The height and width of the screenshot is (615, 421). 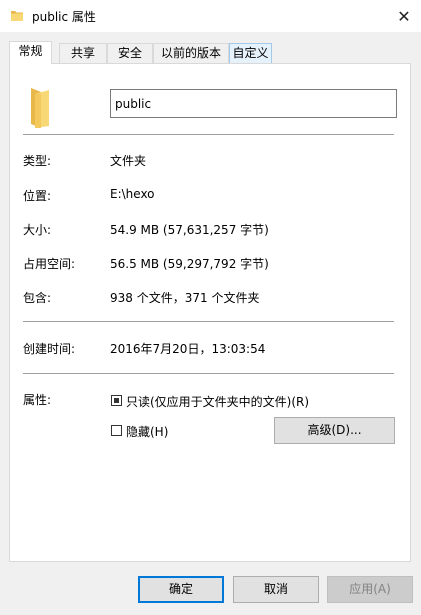 I want to click on close-button: ✕, so click(x=404, y=16).